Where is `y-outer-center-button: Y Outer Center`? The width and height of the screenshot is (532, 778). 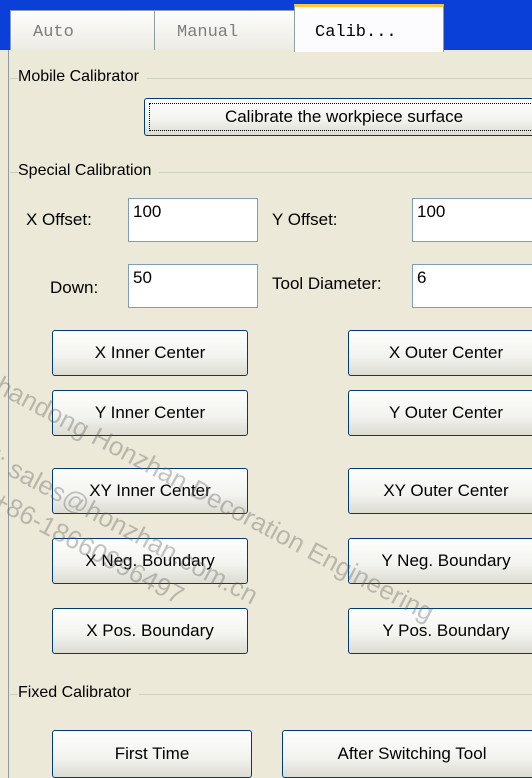 y-outer-center-button: Y Outer Center is located at coordinates (440, 413).